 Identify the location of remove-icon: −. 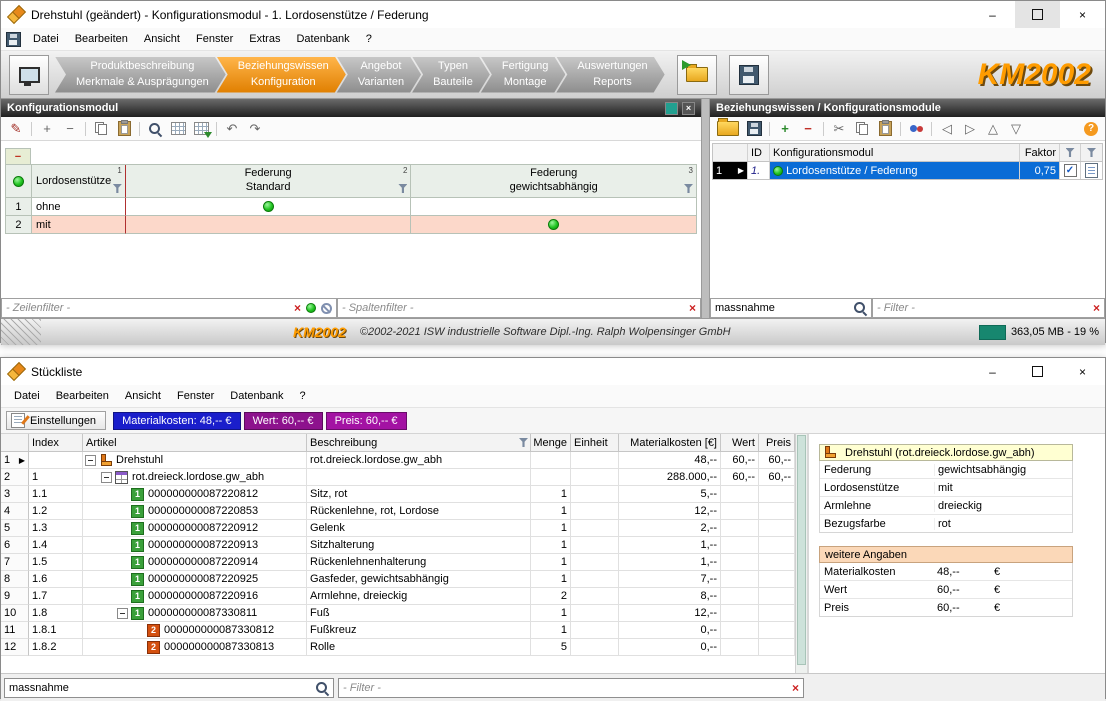
(70, 129).